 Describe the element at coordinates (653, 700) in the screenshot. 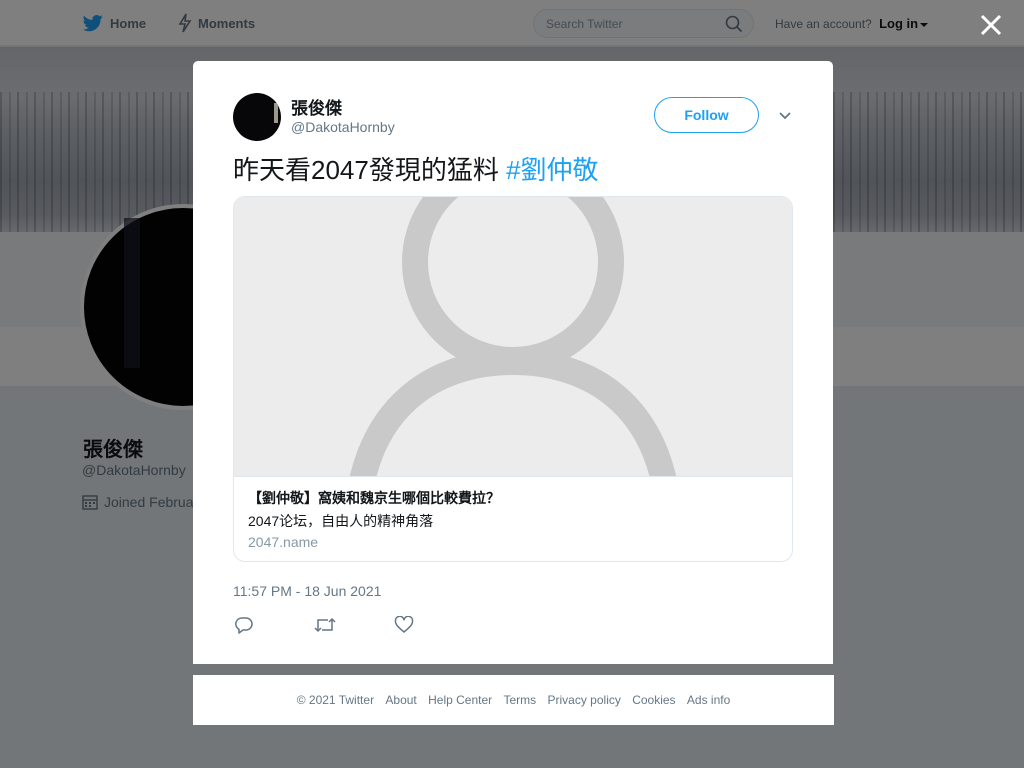

I see `footer-link-cookies: Cookies` at that location.